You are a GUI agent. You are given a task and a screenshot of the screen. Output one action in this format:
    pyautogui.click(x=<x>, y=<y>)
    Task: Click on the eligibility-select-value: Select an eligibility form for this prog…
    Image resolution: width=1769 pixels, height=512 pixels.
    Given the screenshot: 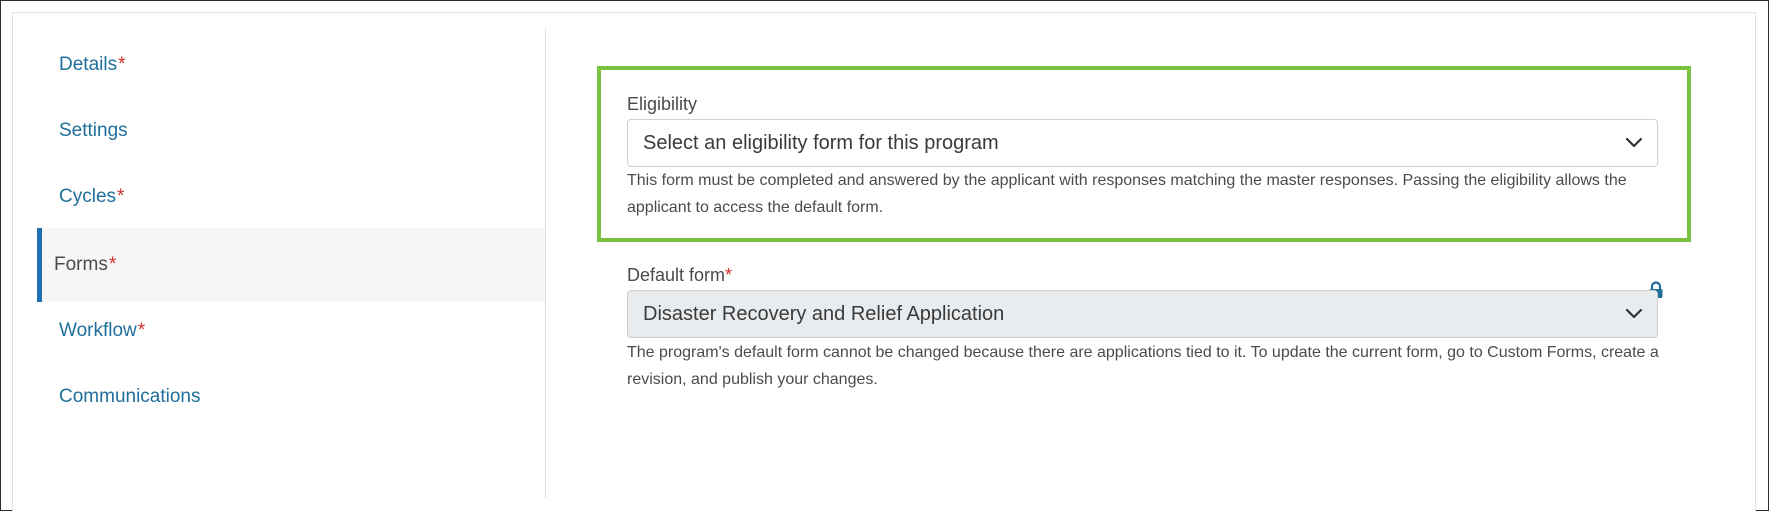 What is the action you would take?
    pyautogui.click(x=821, y=142)
    